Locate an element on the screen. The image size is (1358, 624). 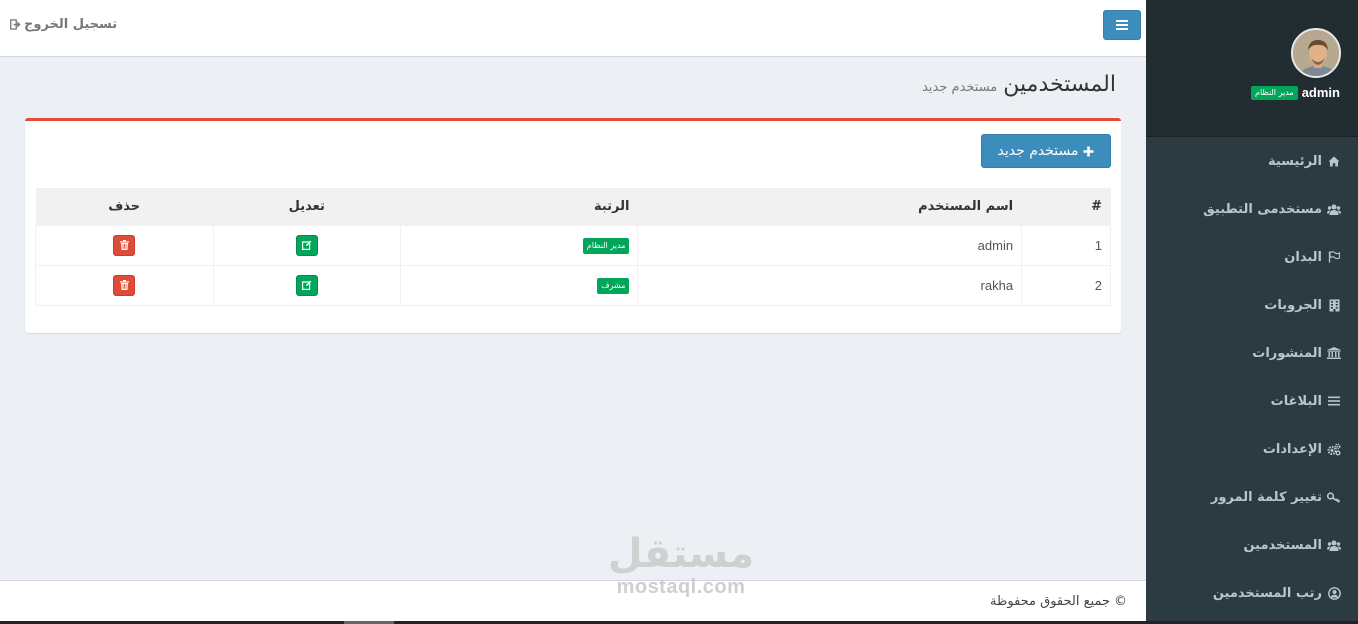
column-header-delete: حذف is located at coordinates (124, 206).